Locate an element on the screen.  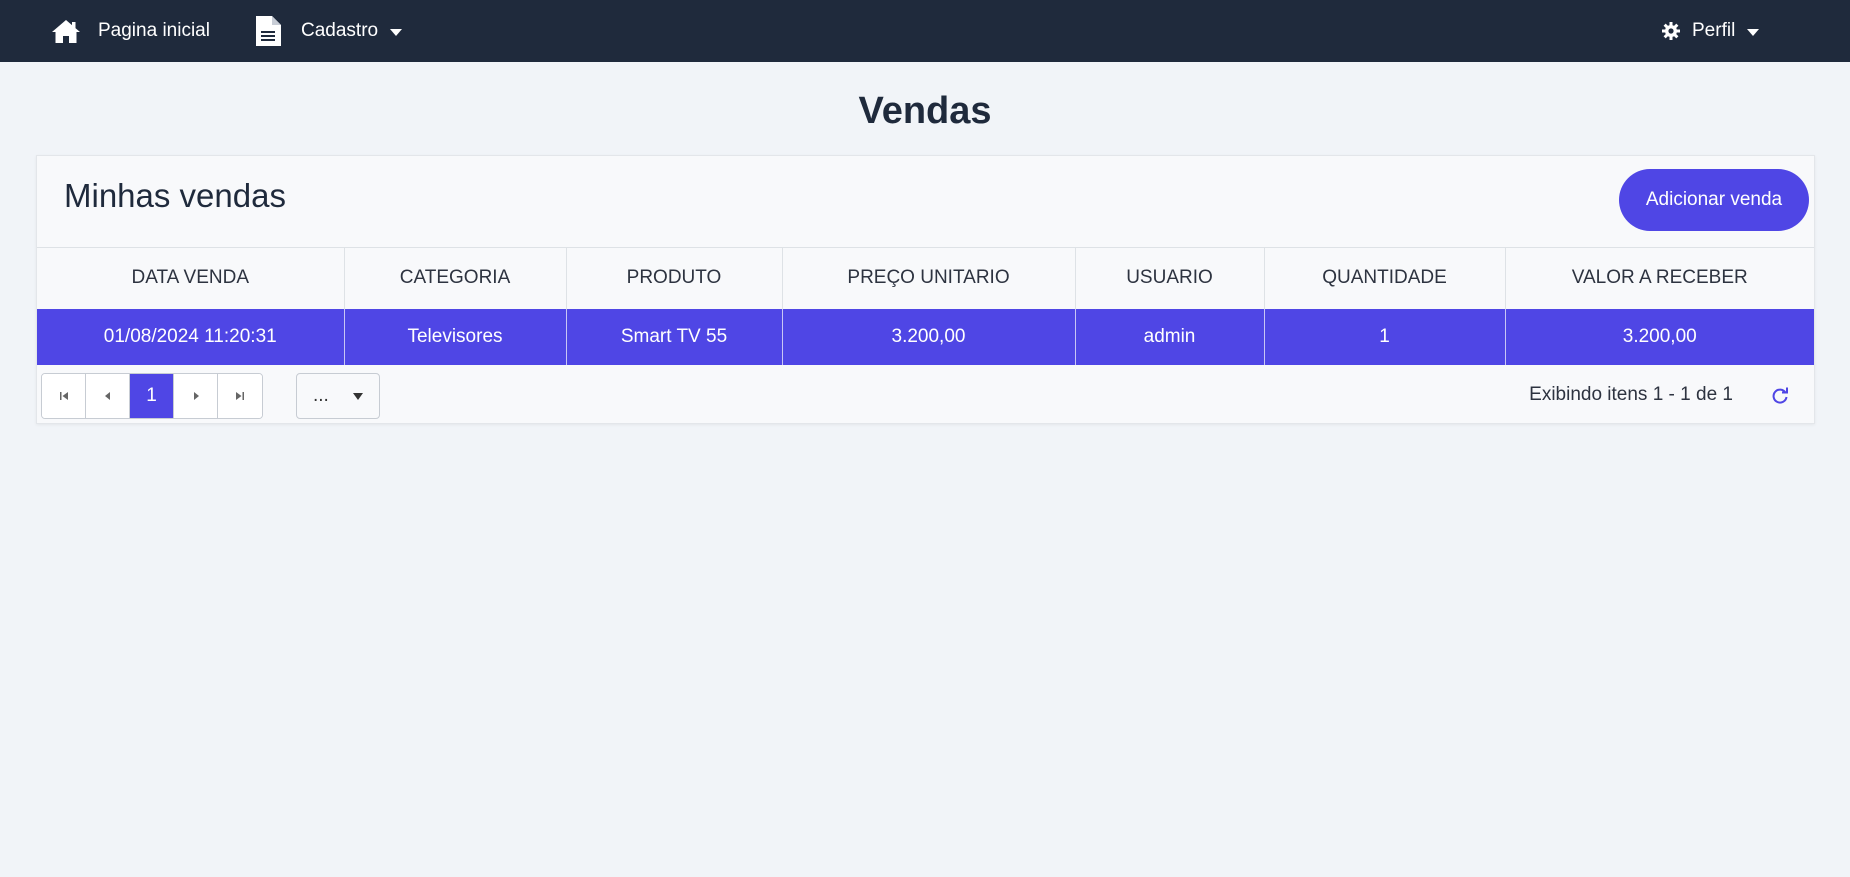
previous-page-button is located at coordinates (108, 396).